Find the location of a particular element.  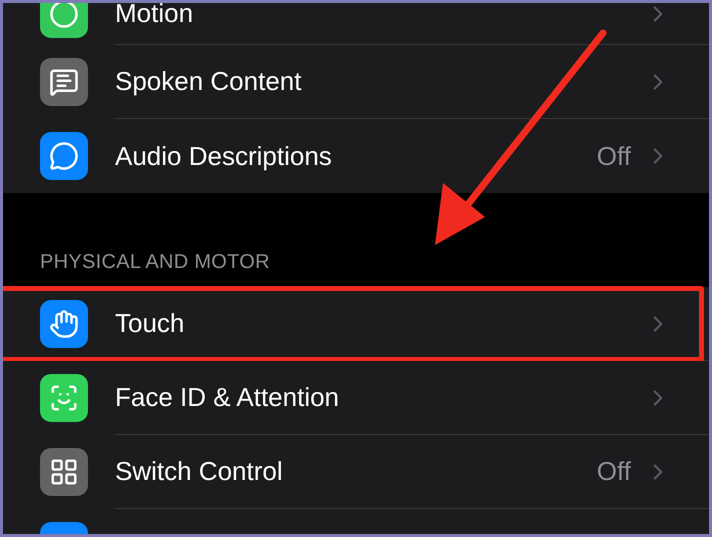

settings-row: Audio Descriptions Off is located at coordinates (356, 156).